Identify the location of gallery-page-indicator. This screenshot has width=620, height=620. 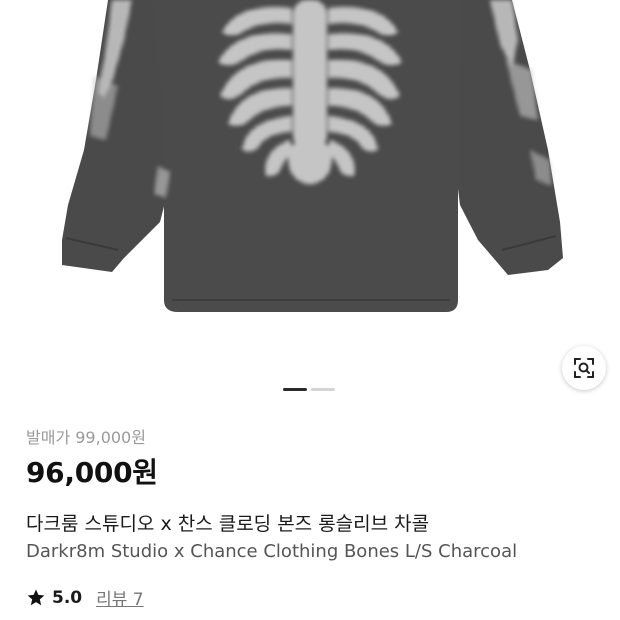
(309, 389).